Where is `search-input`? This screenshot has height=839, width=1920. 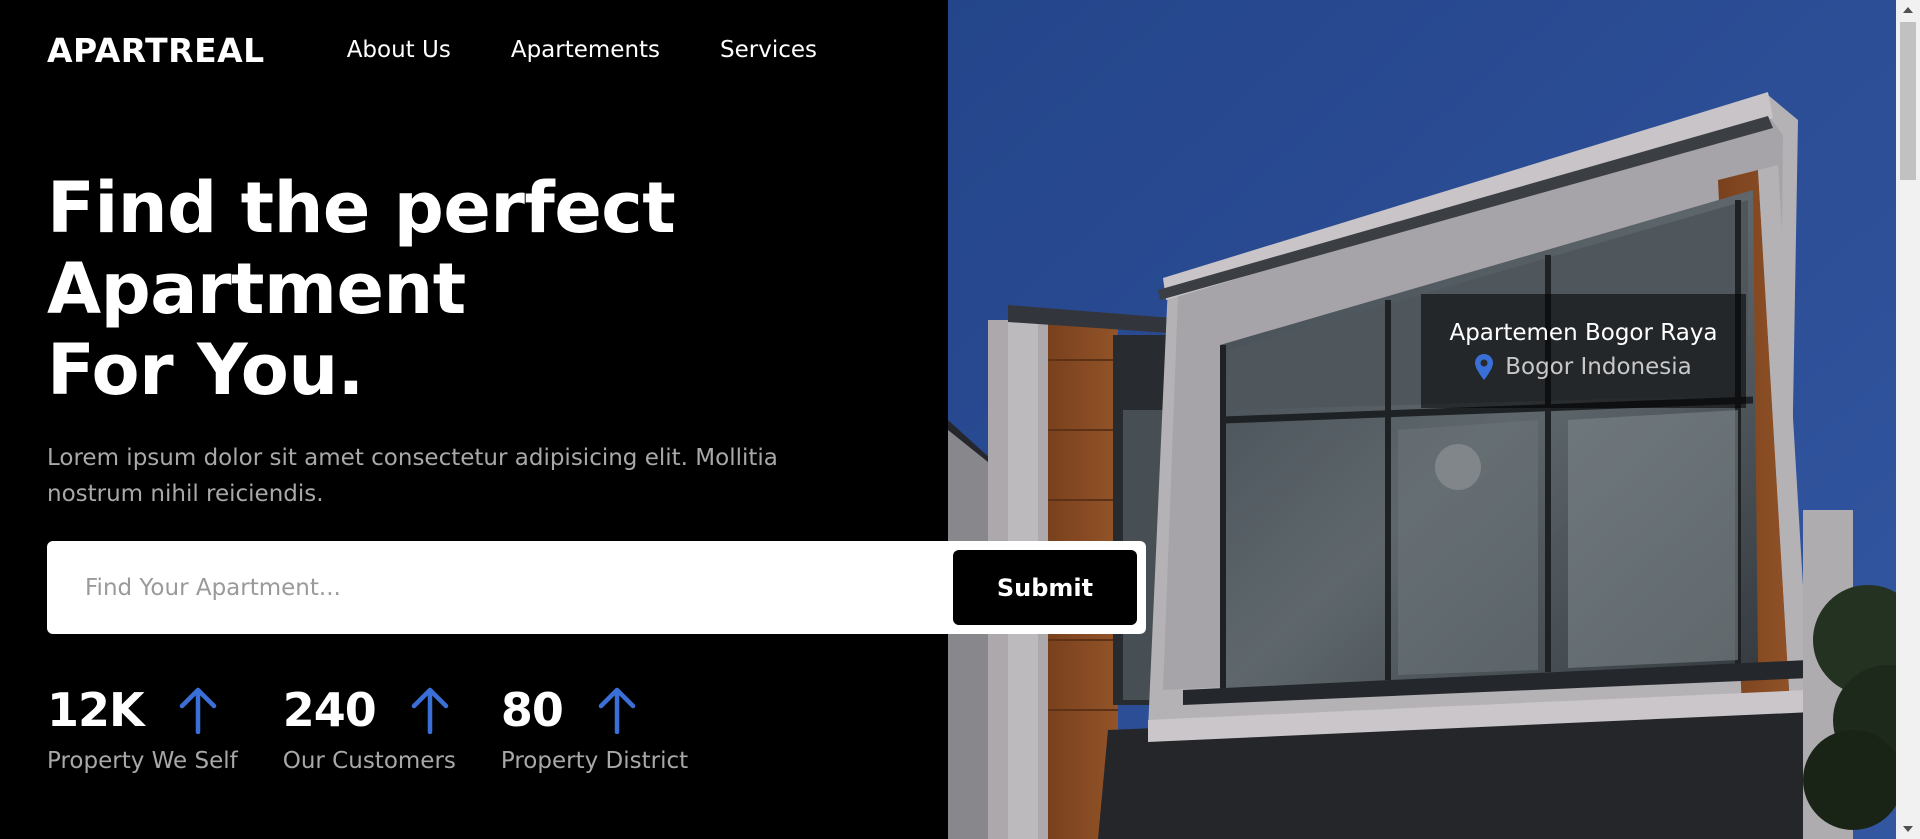 search-input is located at coordinates (497, 587).